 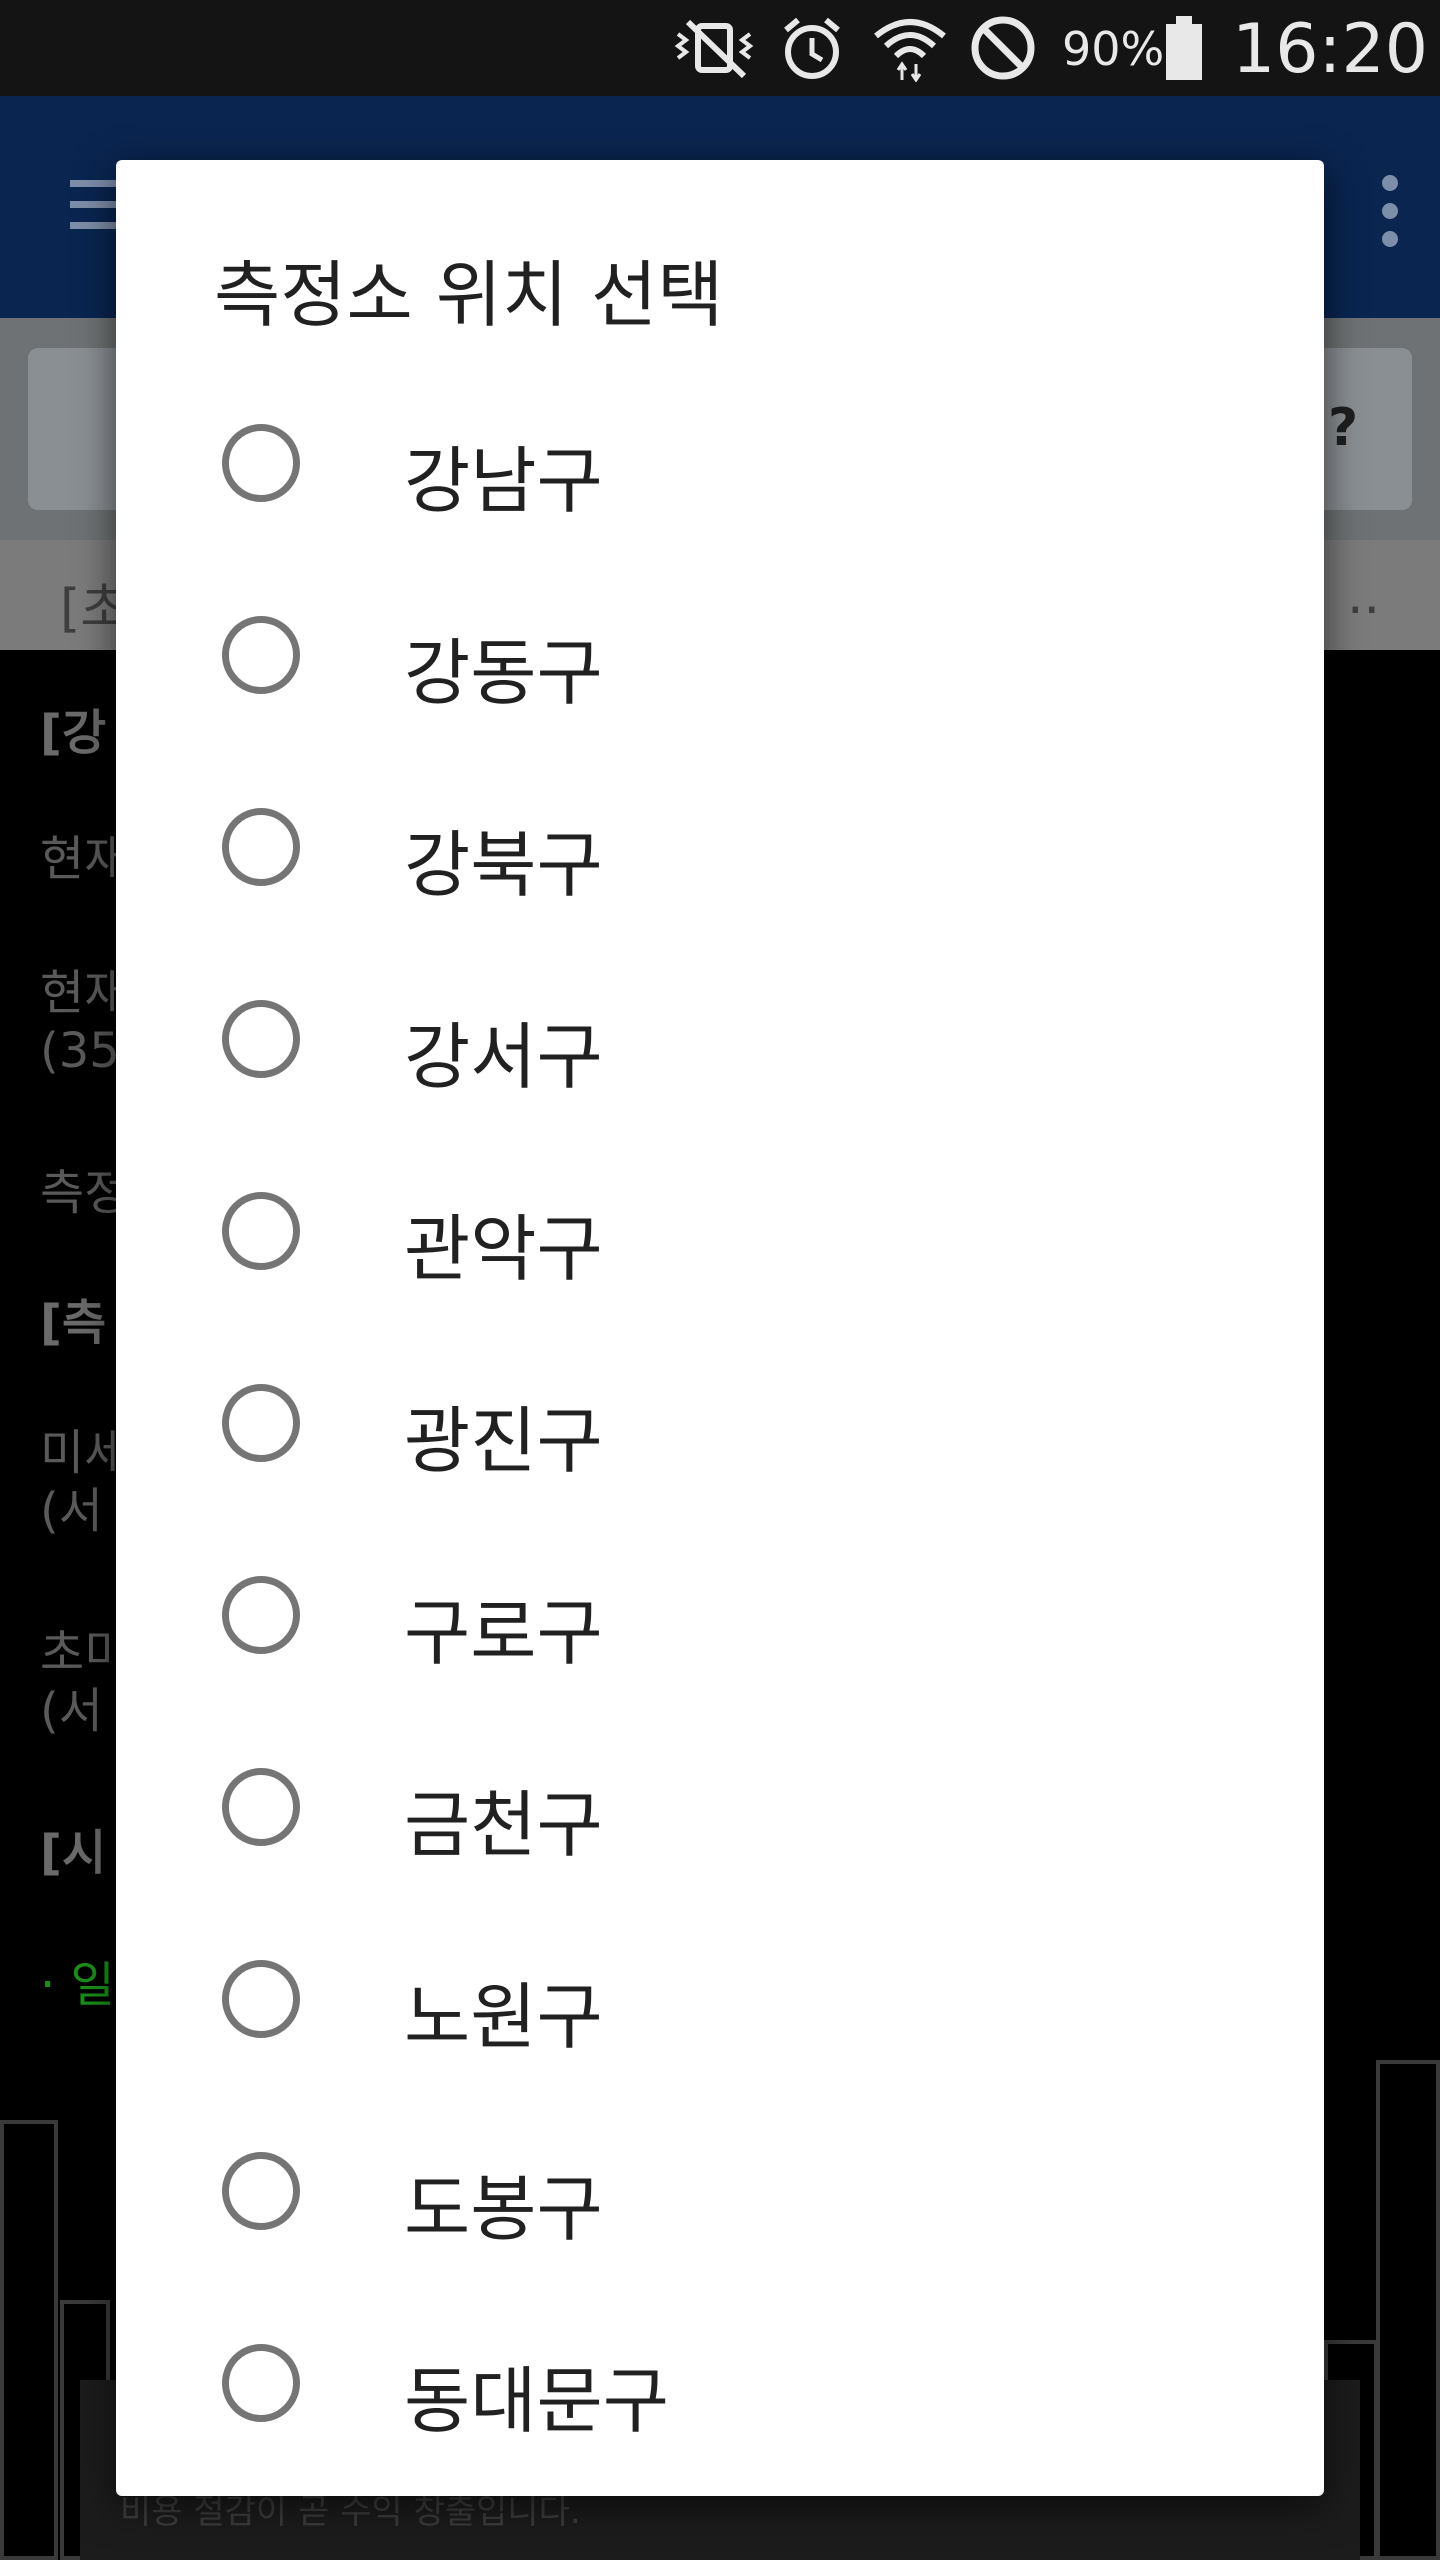 I want to click on option-gwanak: 관악구, so click(x=720, y=1238).